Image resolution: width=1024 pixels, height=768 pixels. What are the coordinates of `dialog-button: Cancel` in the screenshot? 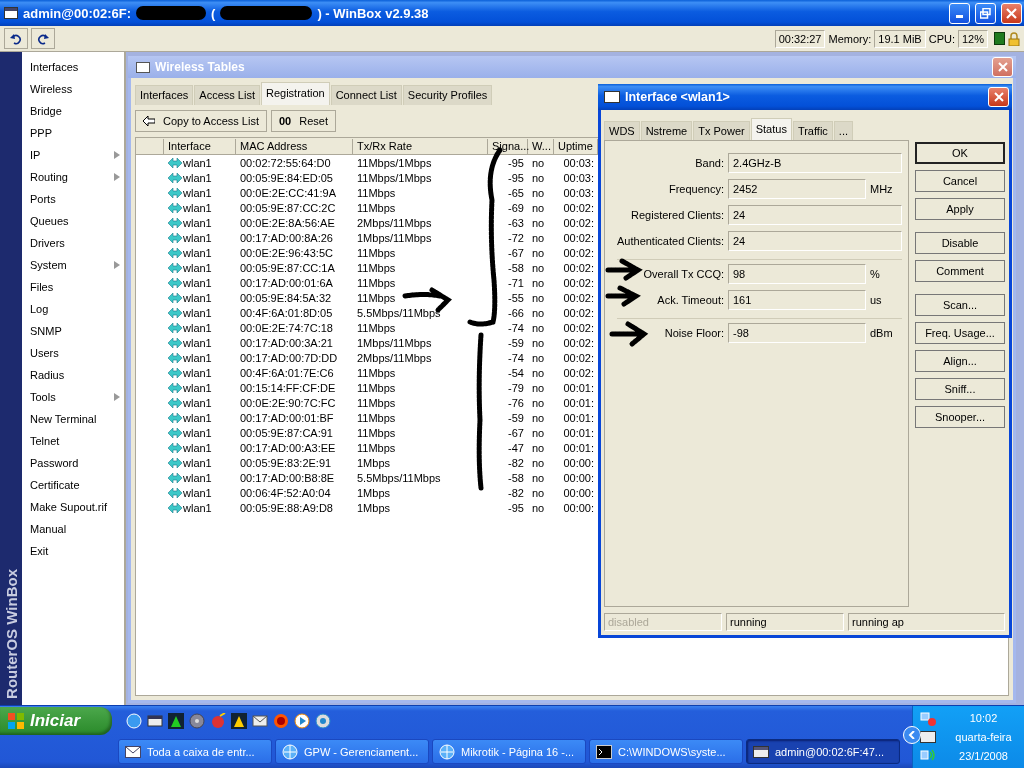 It's located at (960, 181).